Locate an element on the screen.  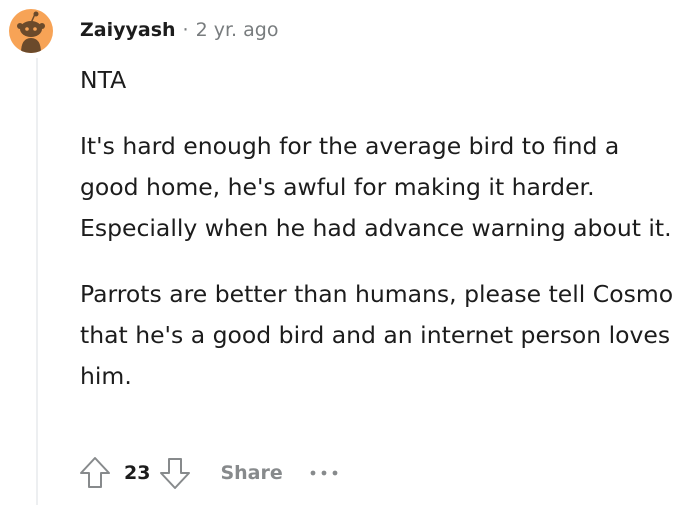
comment-action-bar: 23 Share is located at coordinates (207, 473).